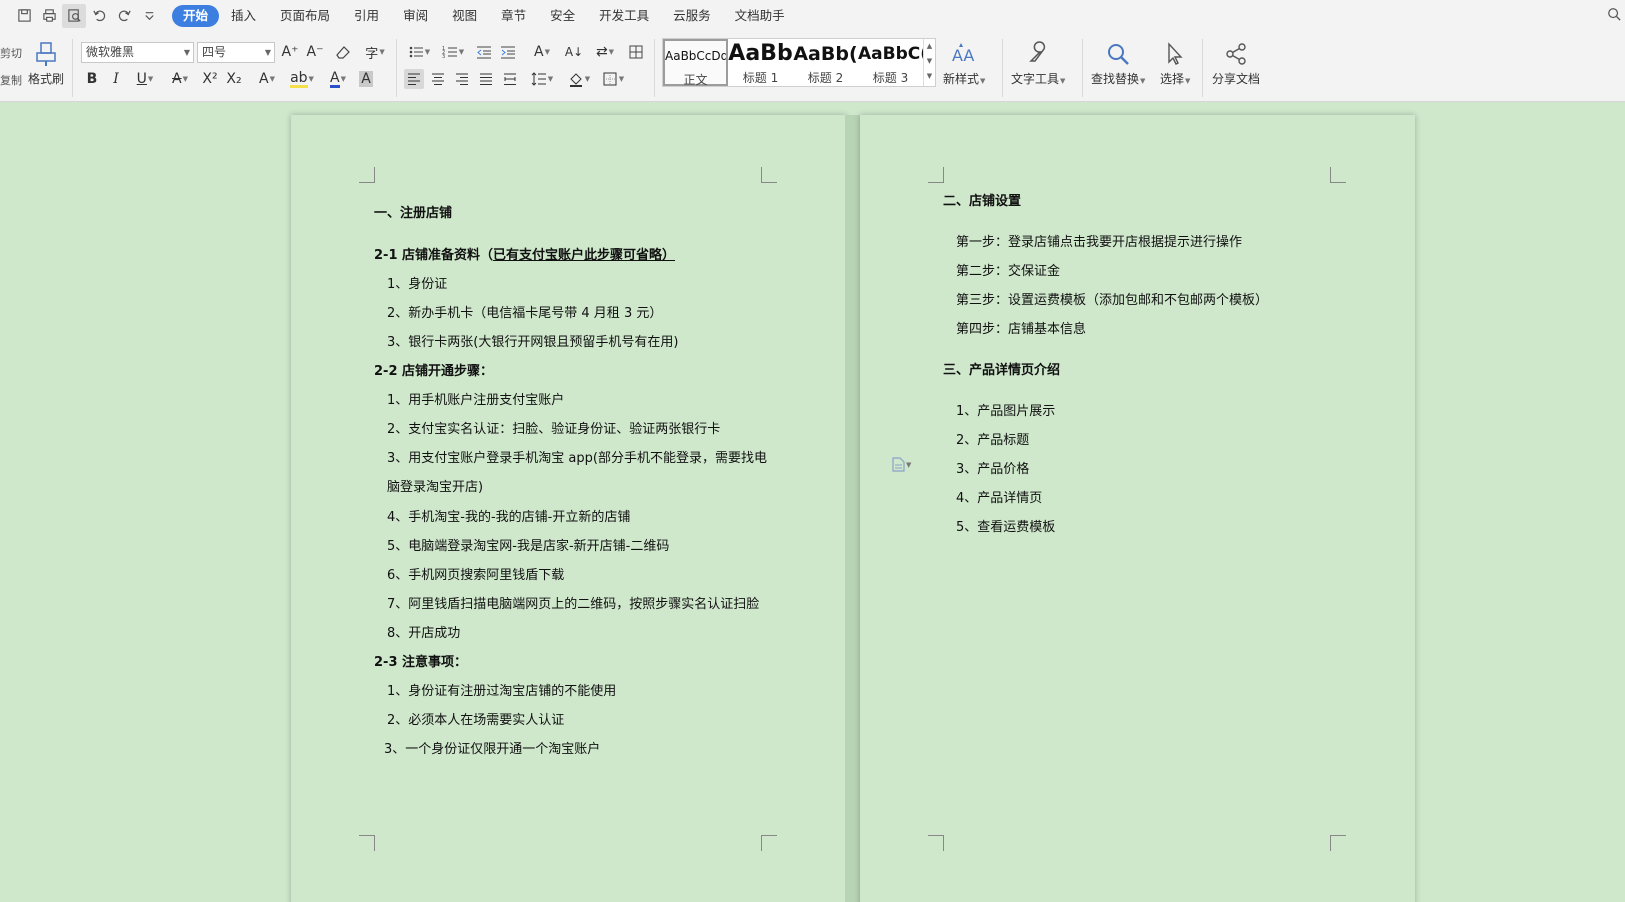  I want to click on tab-insert: 插入, so click(243, 16).